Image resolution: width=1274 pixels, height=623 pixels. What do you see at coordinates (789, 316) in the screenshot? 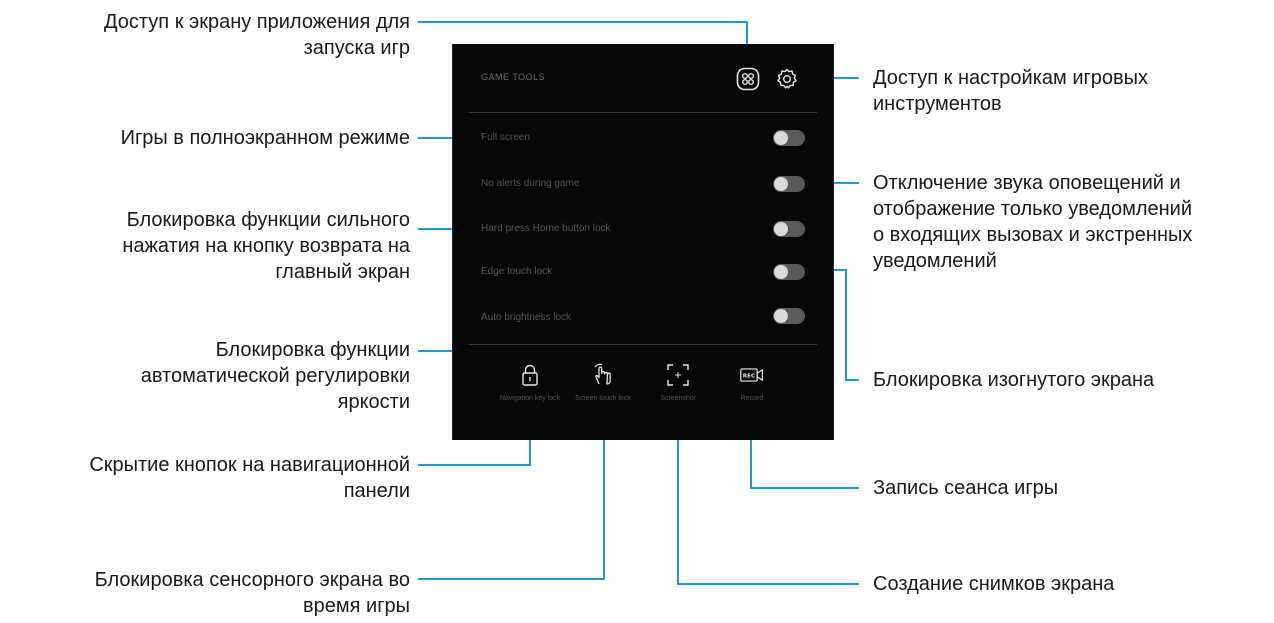
I see `brightness-lock-toggle` at bounding box center [789, 316].